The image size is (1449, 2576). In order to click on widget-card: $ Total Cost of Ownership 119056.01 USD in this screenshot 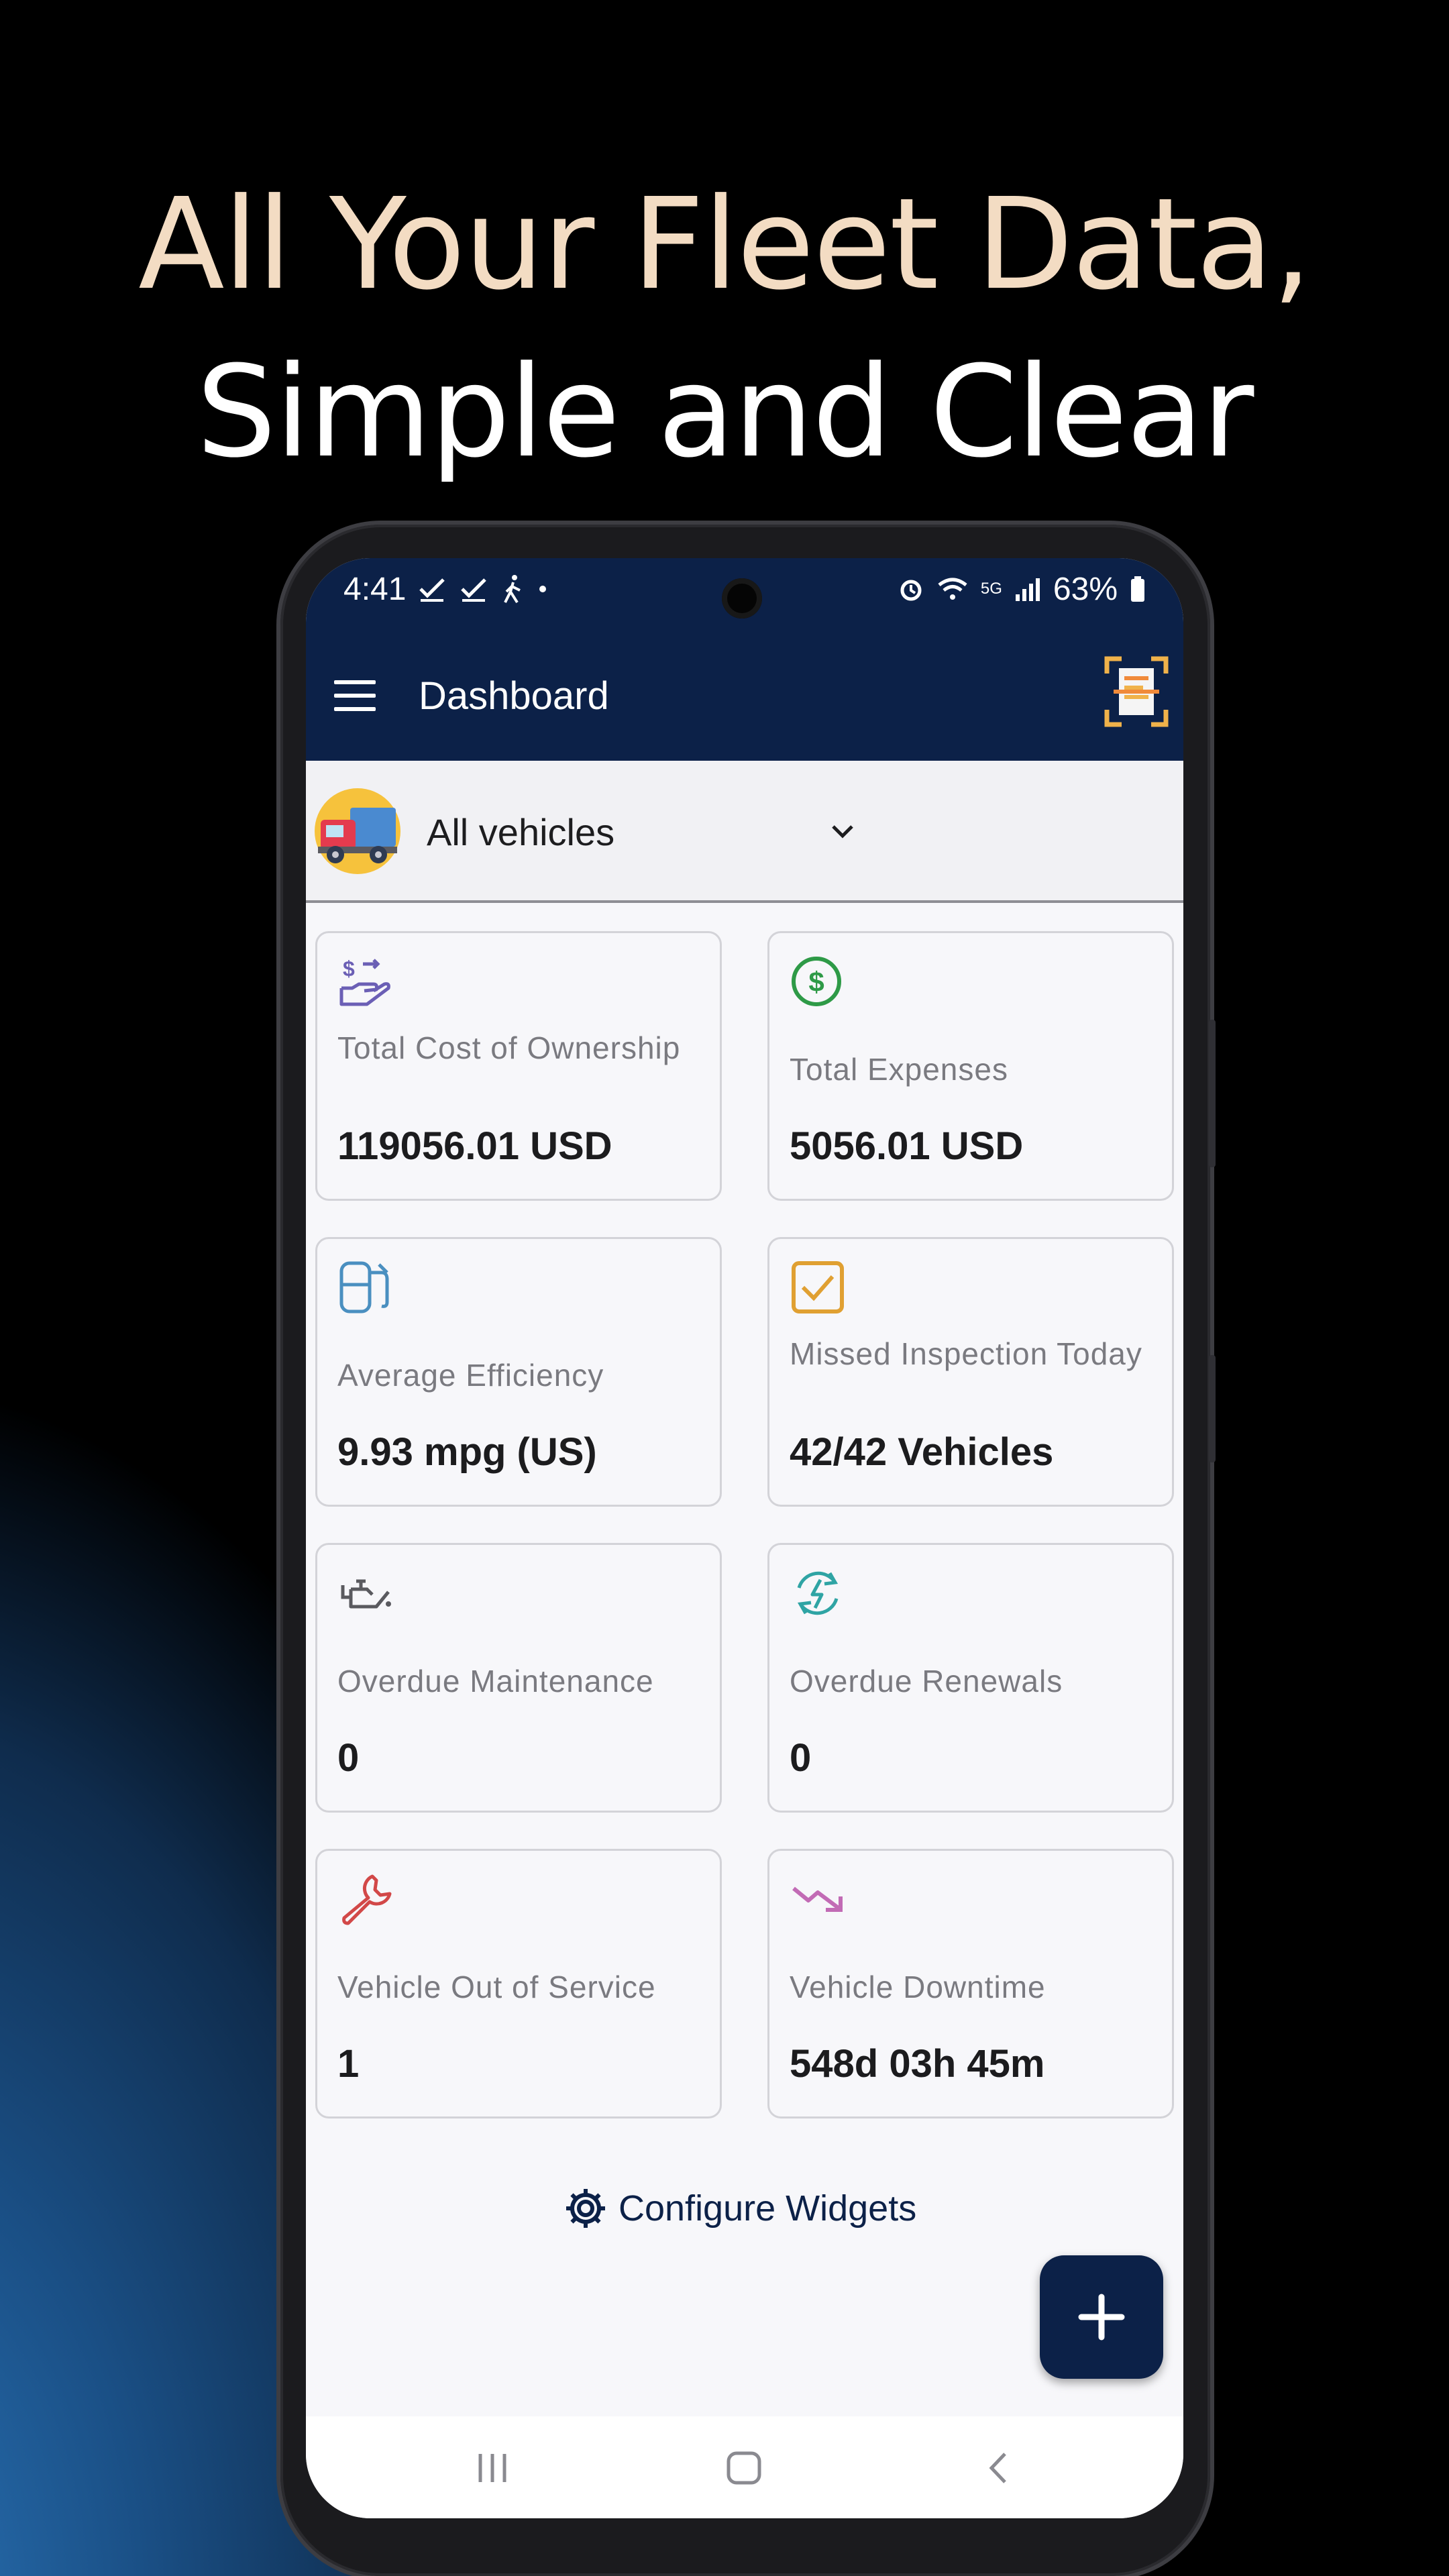, I will do `click(518, 1066)`.